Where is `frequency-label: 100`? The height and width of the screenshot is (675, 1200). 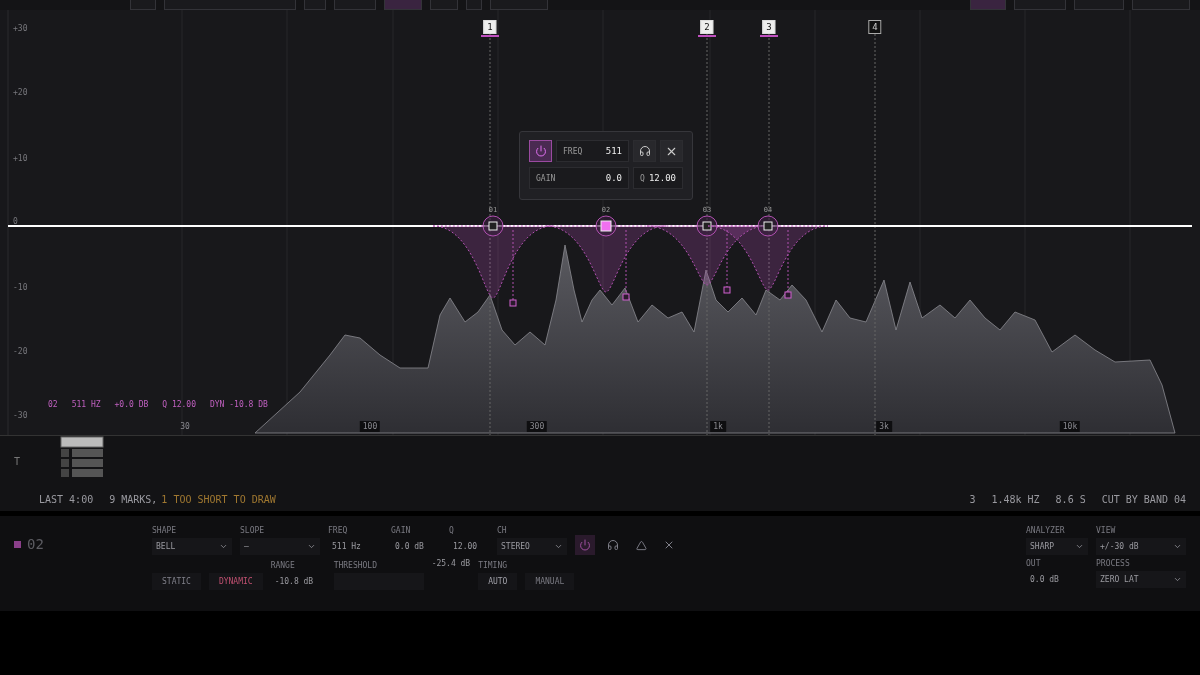
frequency-label: 100 is located at coordinates (370, 426).